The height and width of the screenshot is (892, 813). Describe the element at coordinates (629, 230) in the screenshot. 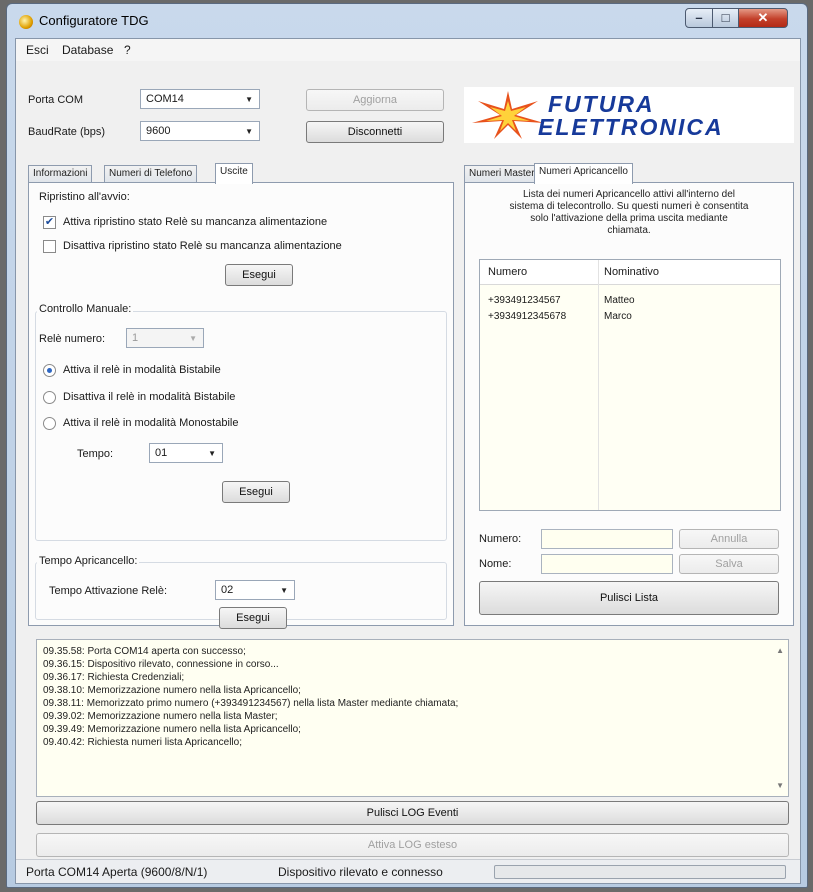

I see `description-line: chiamata.` at that location.